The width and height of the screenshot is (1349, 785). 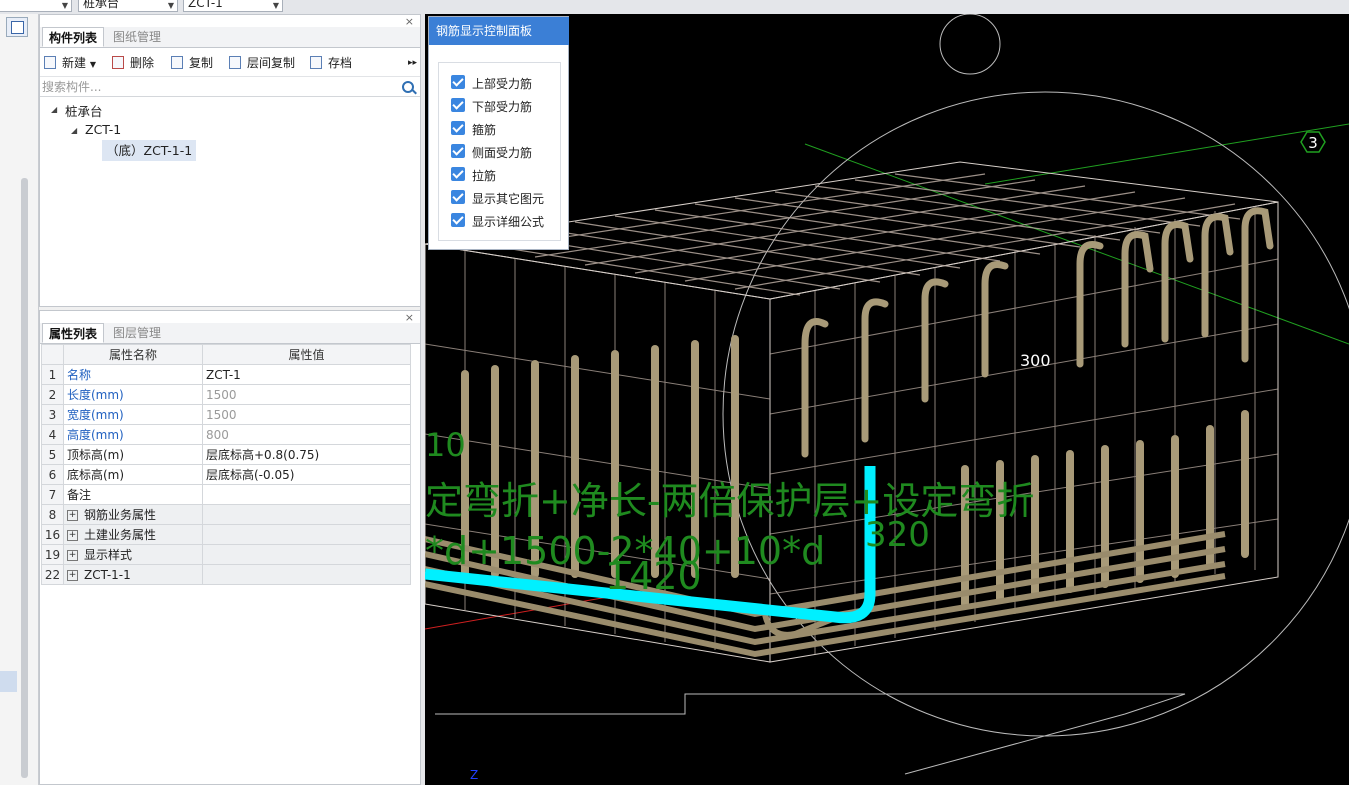 I want to click on new-button: 新建 ▼, so click(x=70, y=63).